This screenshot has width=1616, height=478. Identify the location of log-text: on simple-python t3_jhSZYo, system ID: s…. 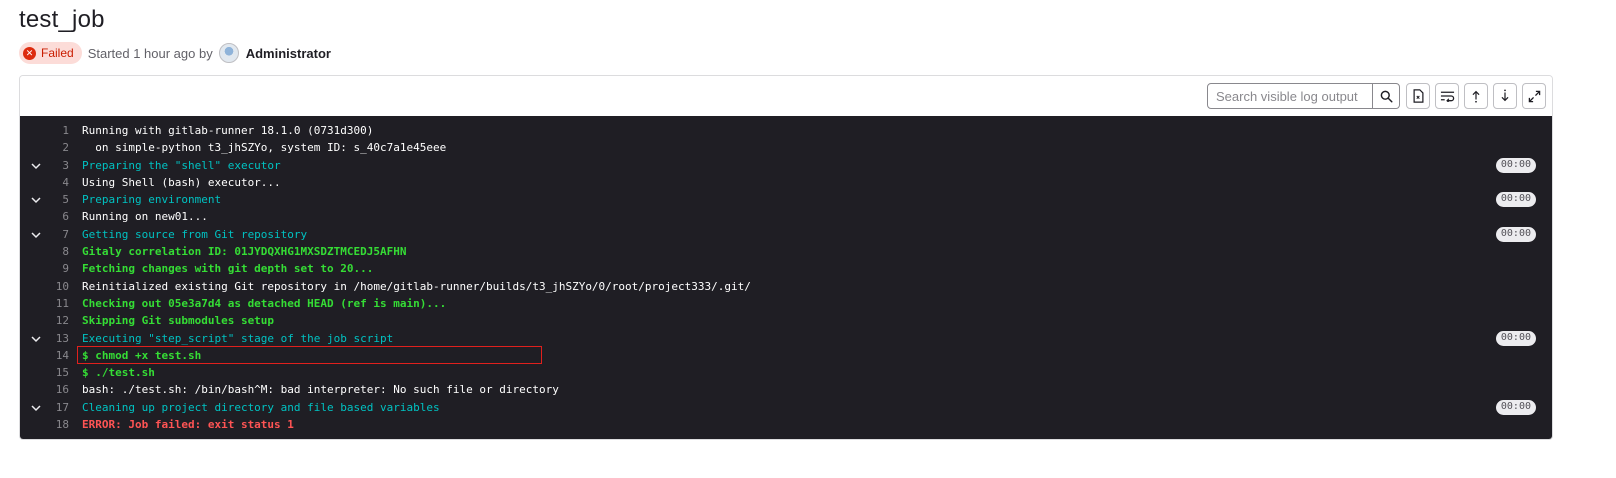
(264, 148).